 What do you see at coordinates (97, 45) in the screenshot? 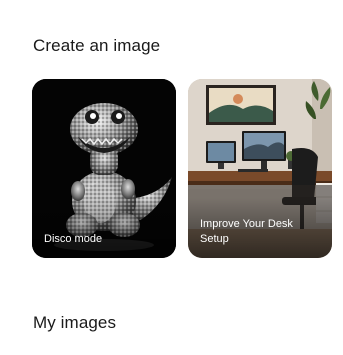
I see `create-image-heading: Create an image` at bounding box center [97, 45].